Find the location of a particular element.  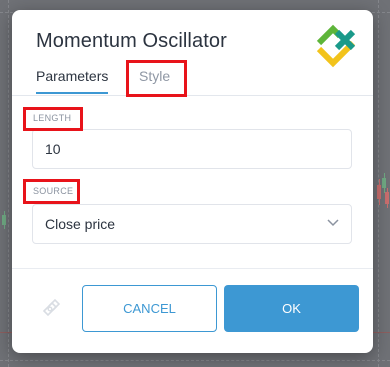

dialog-tabs: Parameters Style is located at coordinates (192, 82).